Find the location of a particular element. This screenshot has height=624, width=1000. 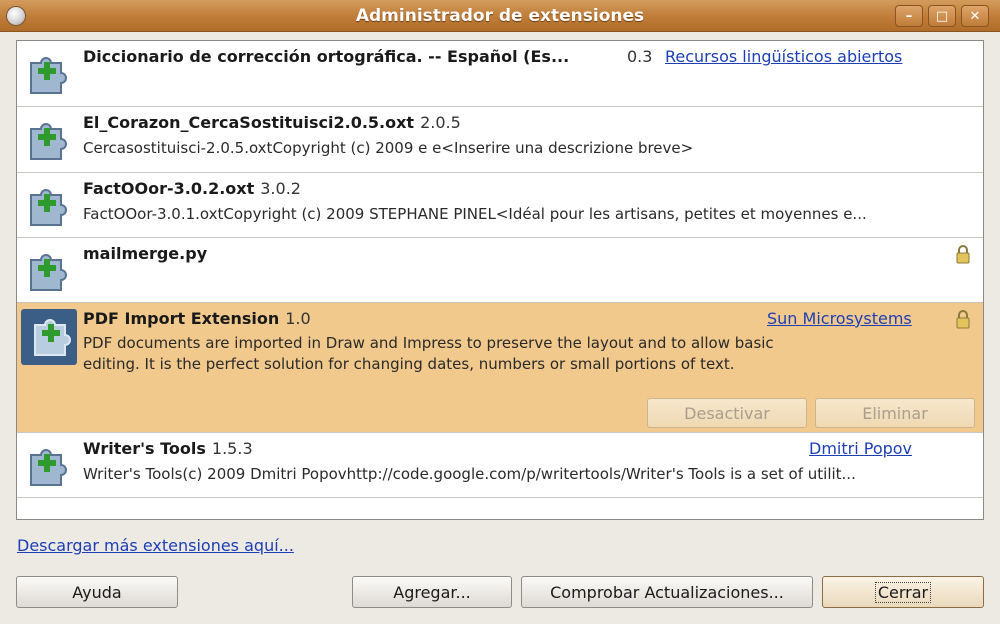

publisher-link: Sun Microsystems is located at coordinates (839, 318).